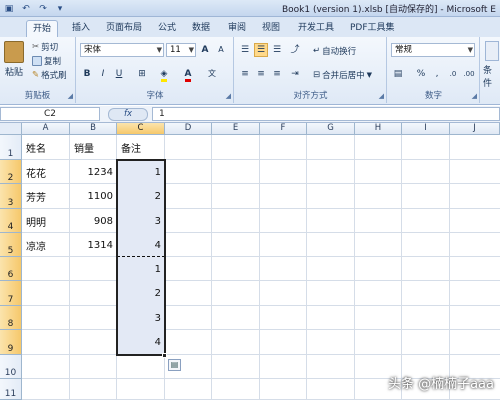 This screenshot has height=400, width=500. I want to click on wrap-text-button: ↵ 自动换行, so click(334, 50).